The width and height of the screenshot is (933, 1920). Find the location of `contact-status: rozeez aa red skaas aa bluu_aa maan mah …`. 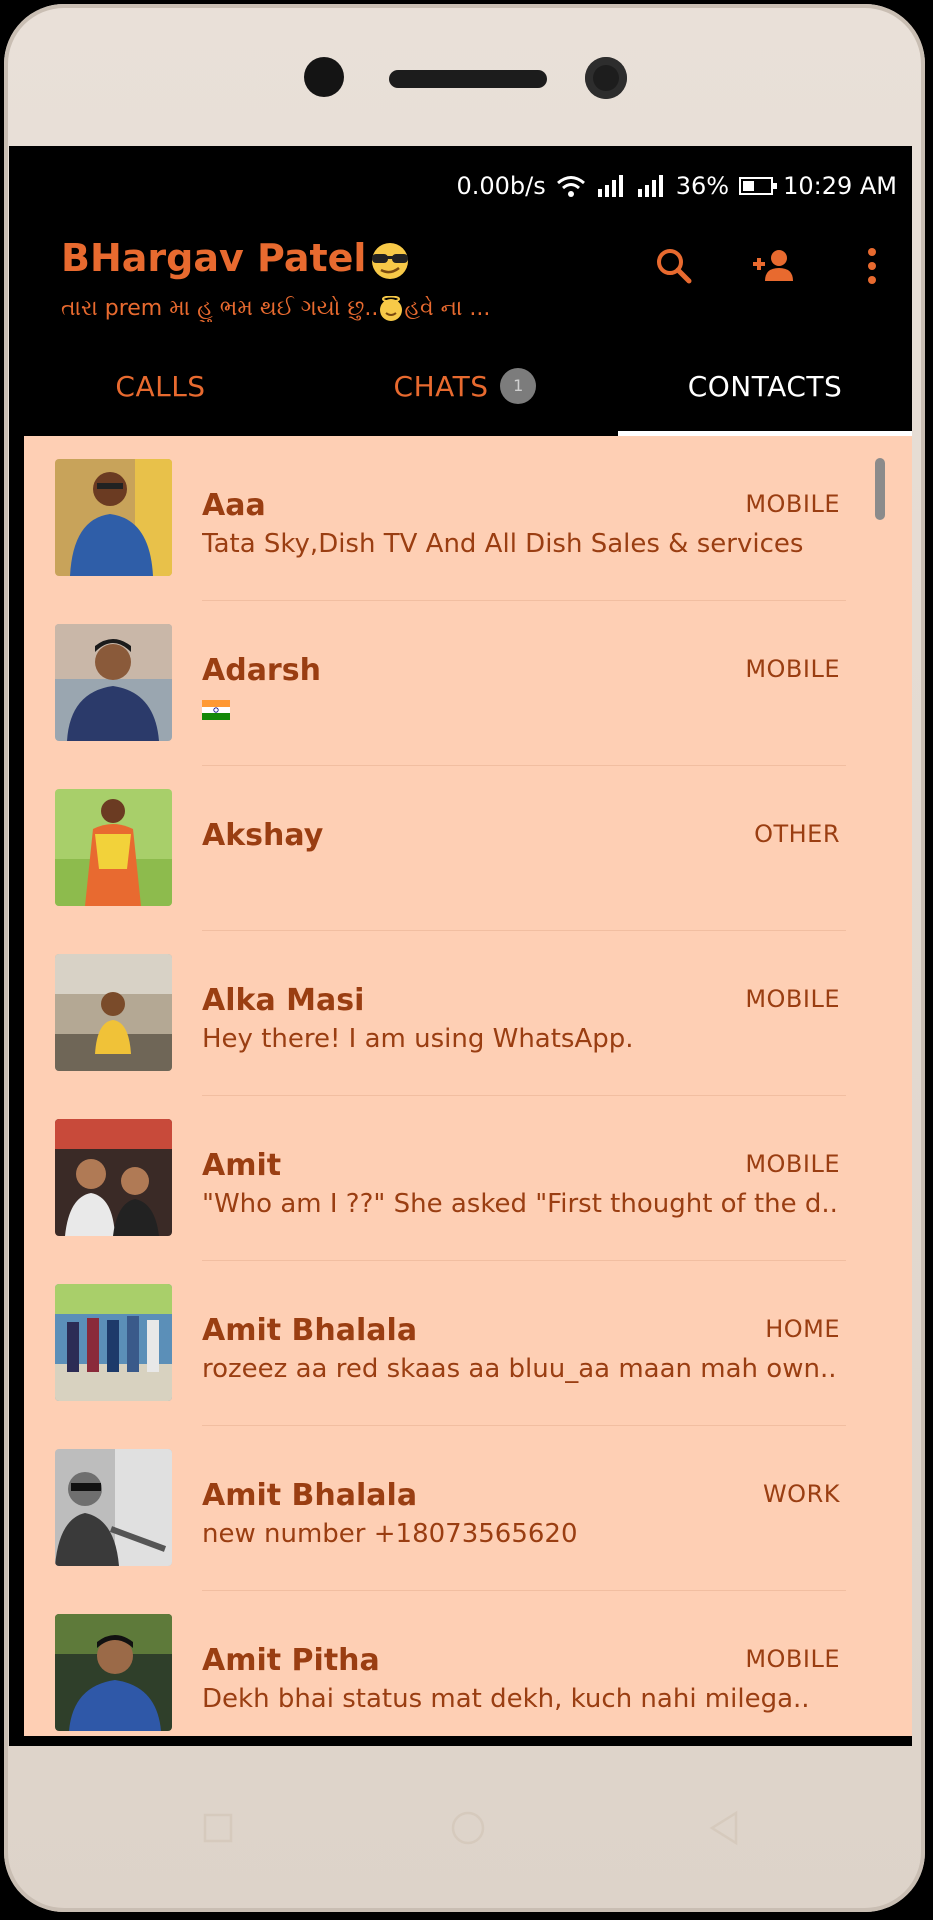

contact-status: rozeez aa red skaas aa bluu_aa maan mah … is located at coordinates (519, 1369).